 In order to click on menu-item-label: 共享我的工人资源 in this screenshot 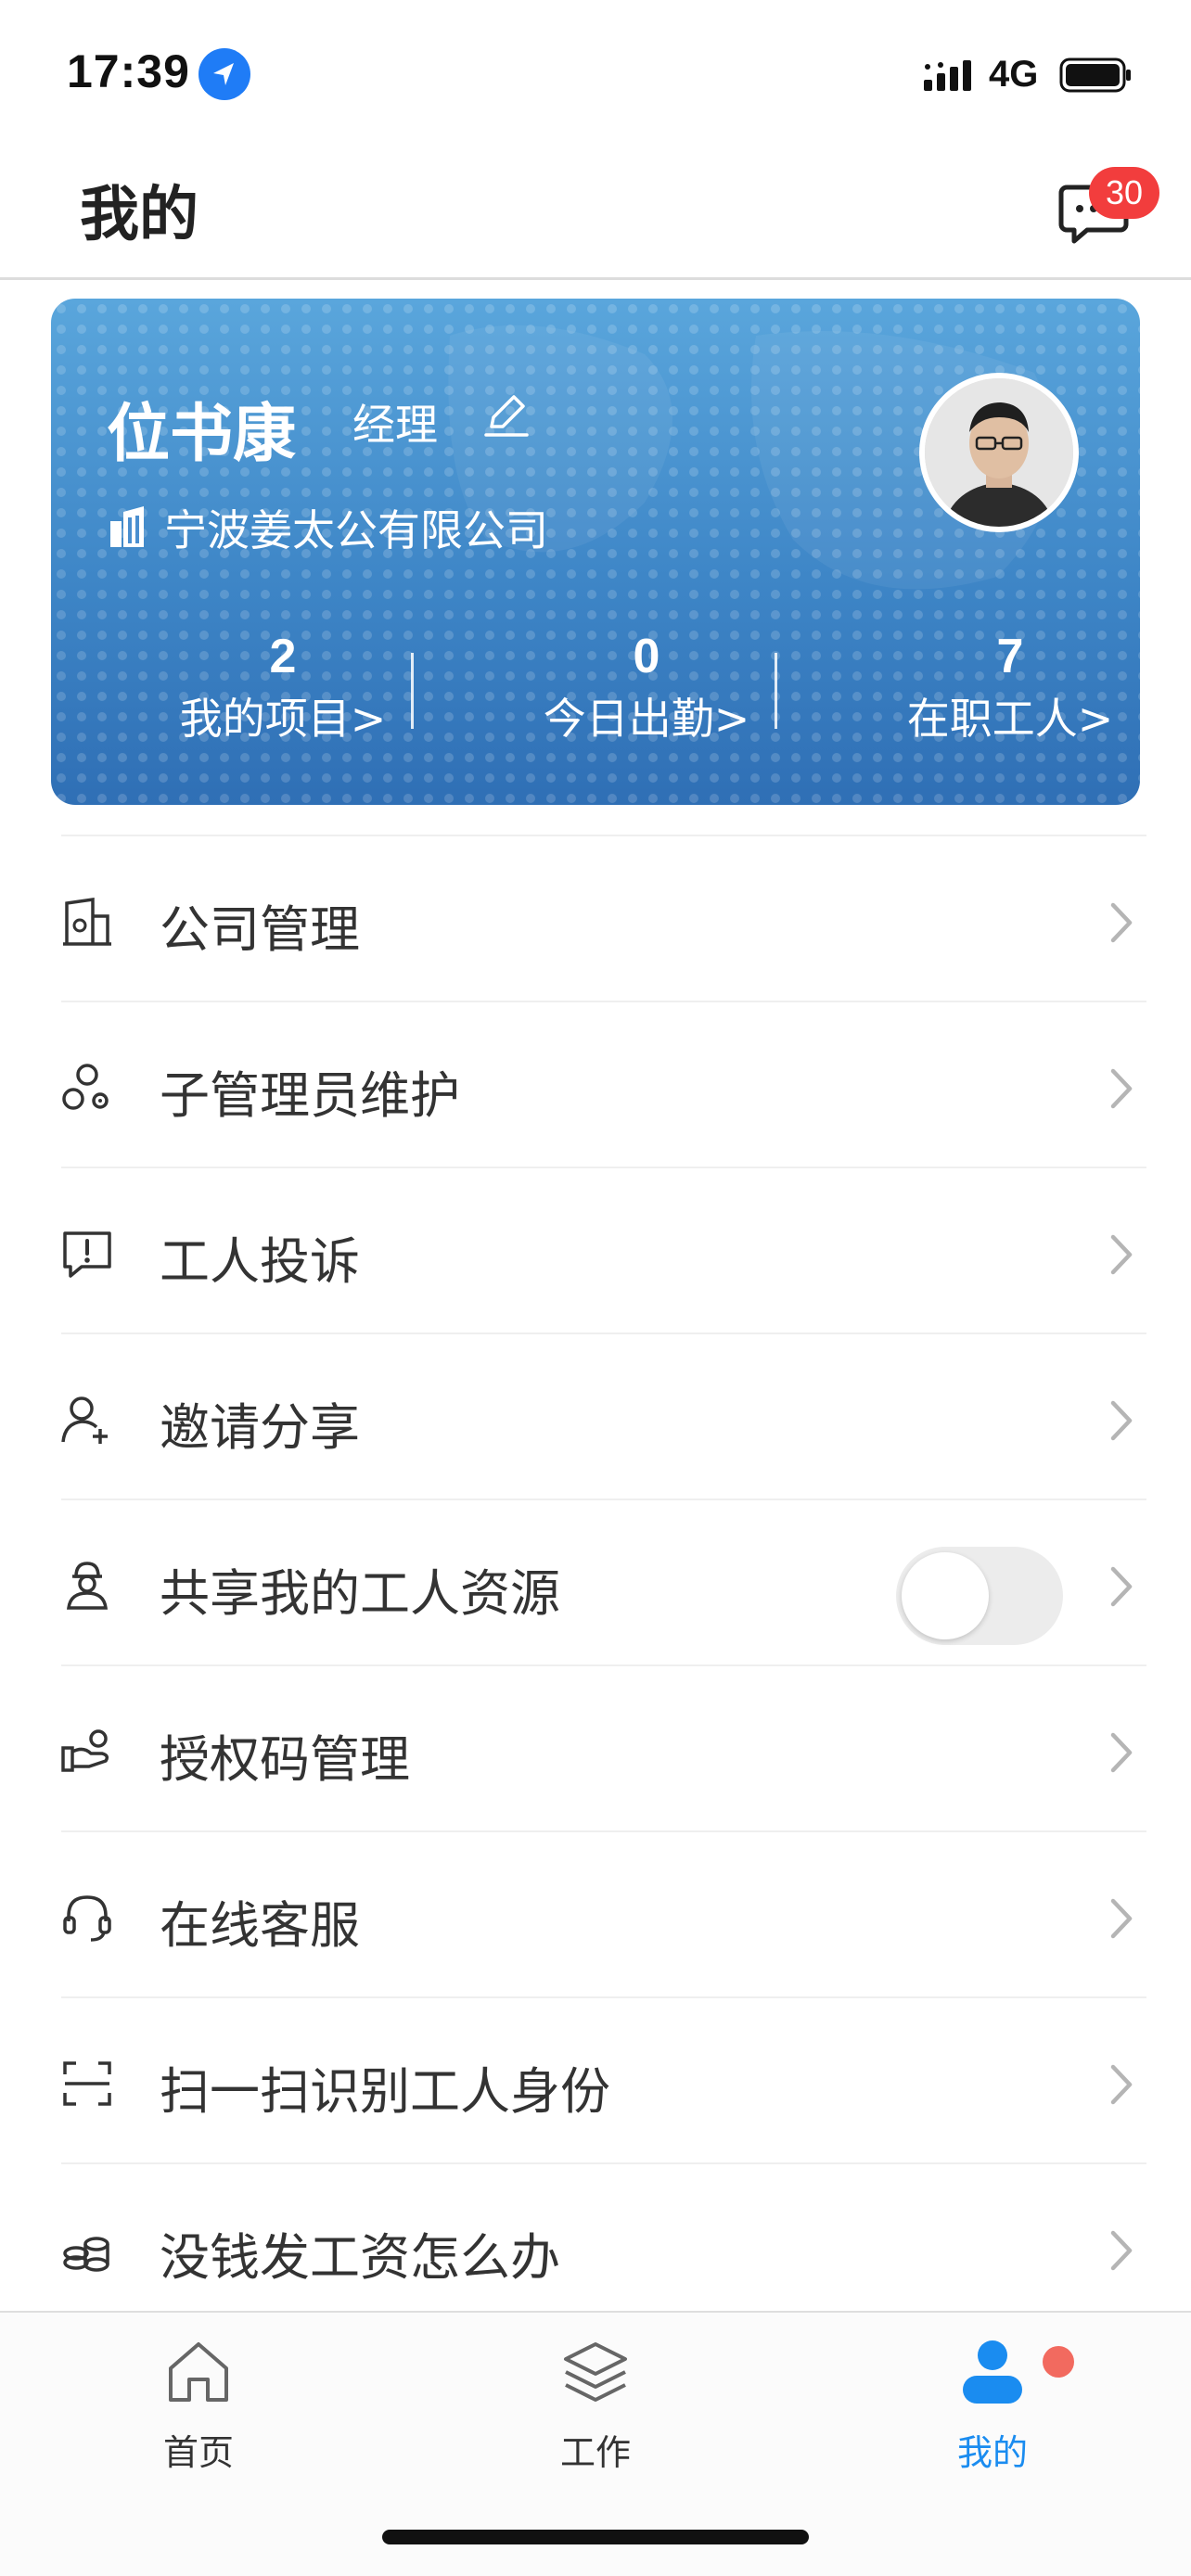, I will do `click(360, 1593)`.